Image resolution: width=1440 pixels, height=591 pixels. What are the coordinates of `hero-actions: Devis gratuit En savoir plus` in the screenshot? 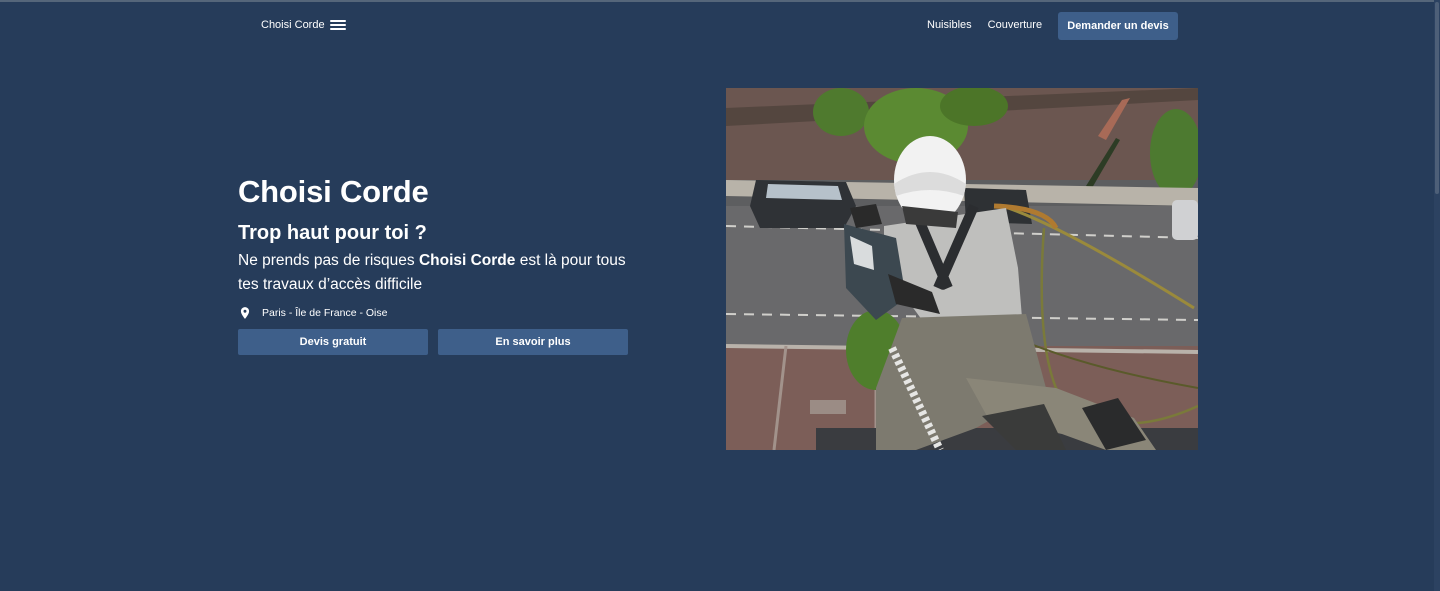 It's located at (438, 342).